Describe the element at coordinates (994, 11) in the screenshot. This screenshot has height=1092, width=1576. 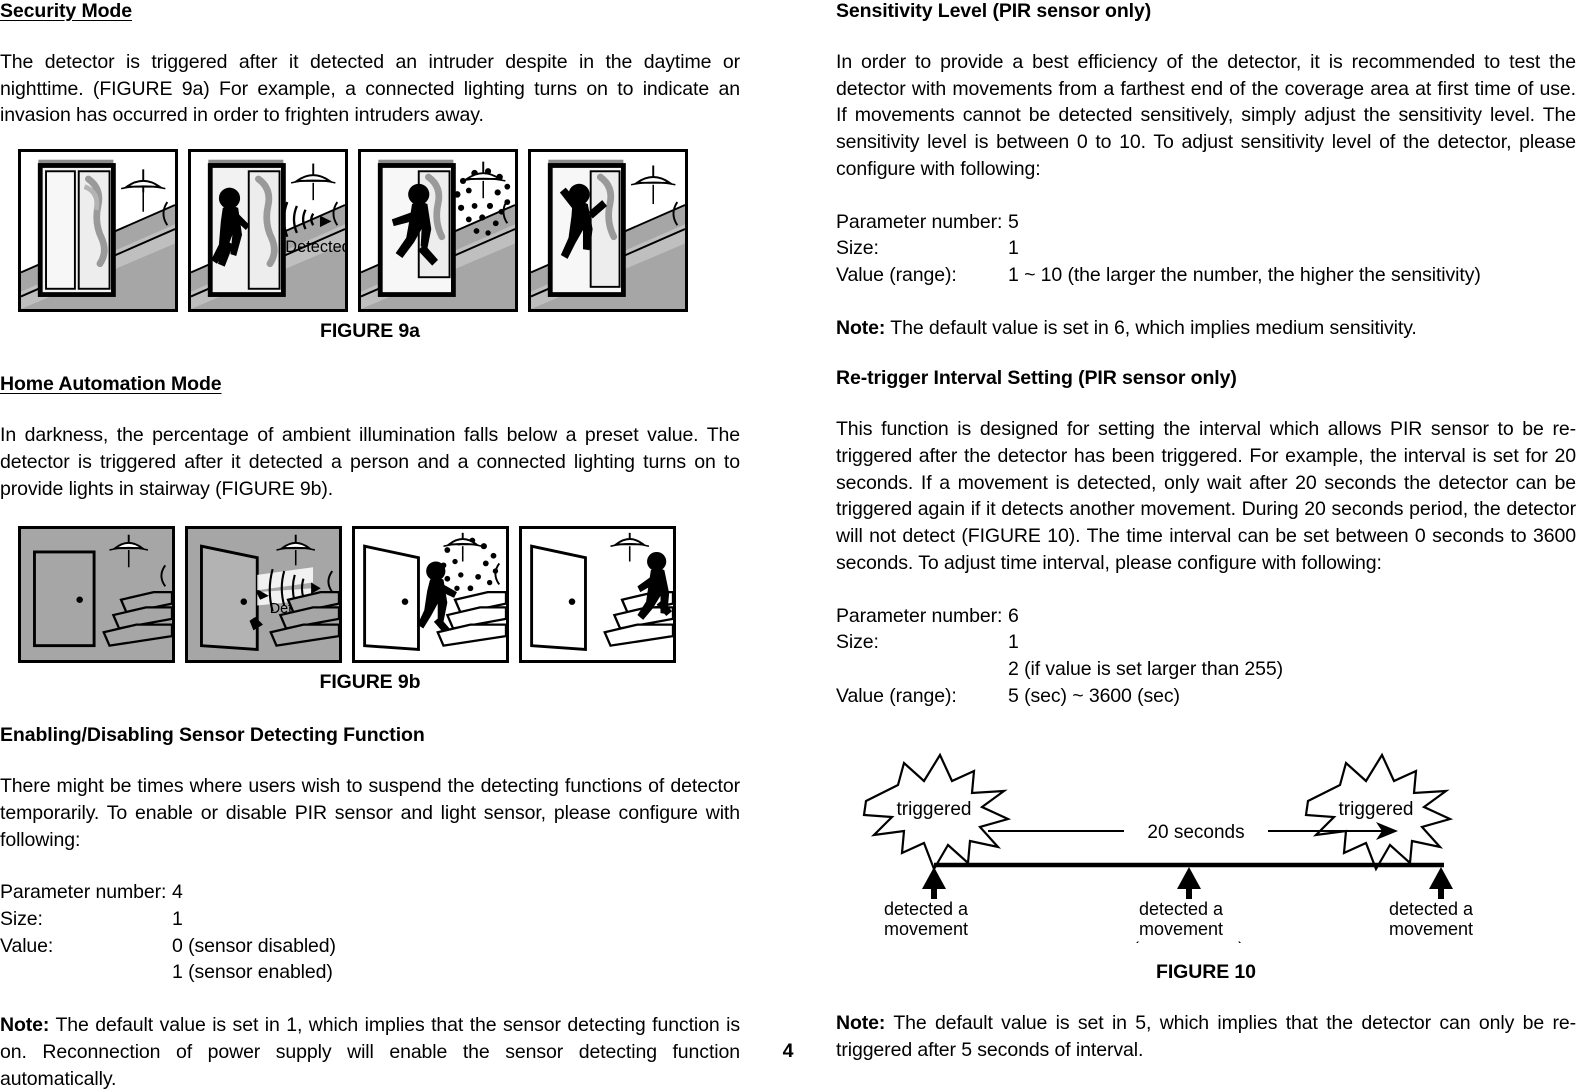
I see `heading-sensitivity-level: Sensitivity Level (PIR sensor only)` at that location.